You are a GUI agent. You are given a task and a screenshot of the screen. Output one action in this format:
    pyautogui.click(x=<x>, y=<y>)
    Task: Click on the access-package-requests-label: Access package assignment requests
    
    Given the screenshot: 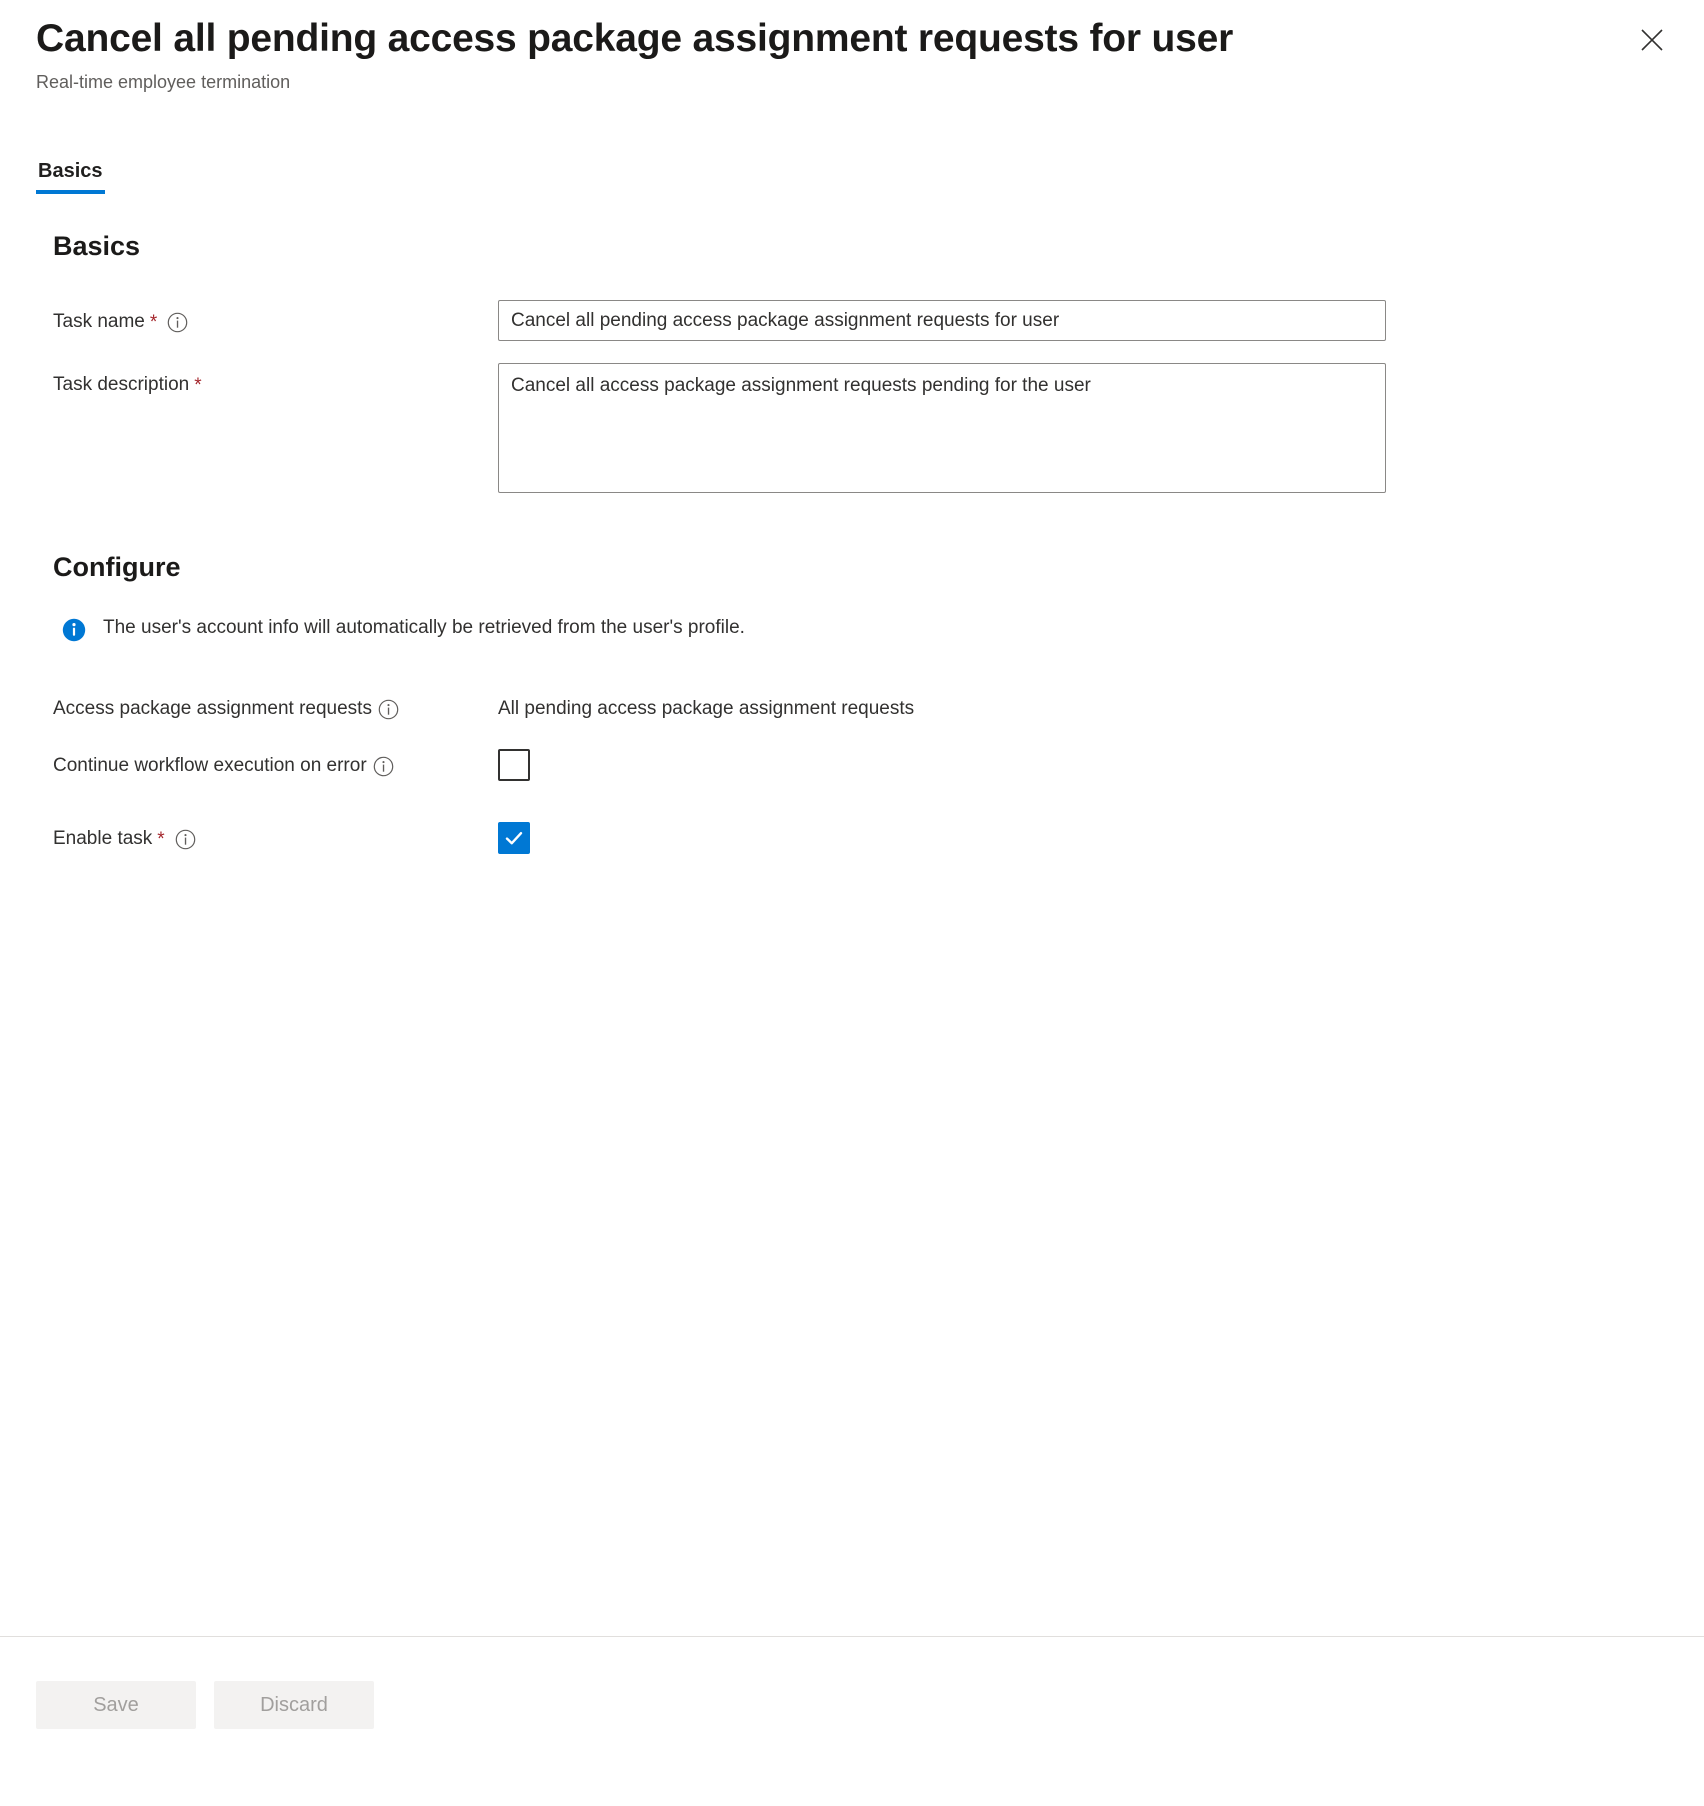 What is the action you would take?
    pyautogui.click(x=212, y=708)
    